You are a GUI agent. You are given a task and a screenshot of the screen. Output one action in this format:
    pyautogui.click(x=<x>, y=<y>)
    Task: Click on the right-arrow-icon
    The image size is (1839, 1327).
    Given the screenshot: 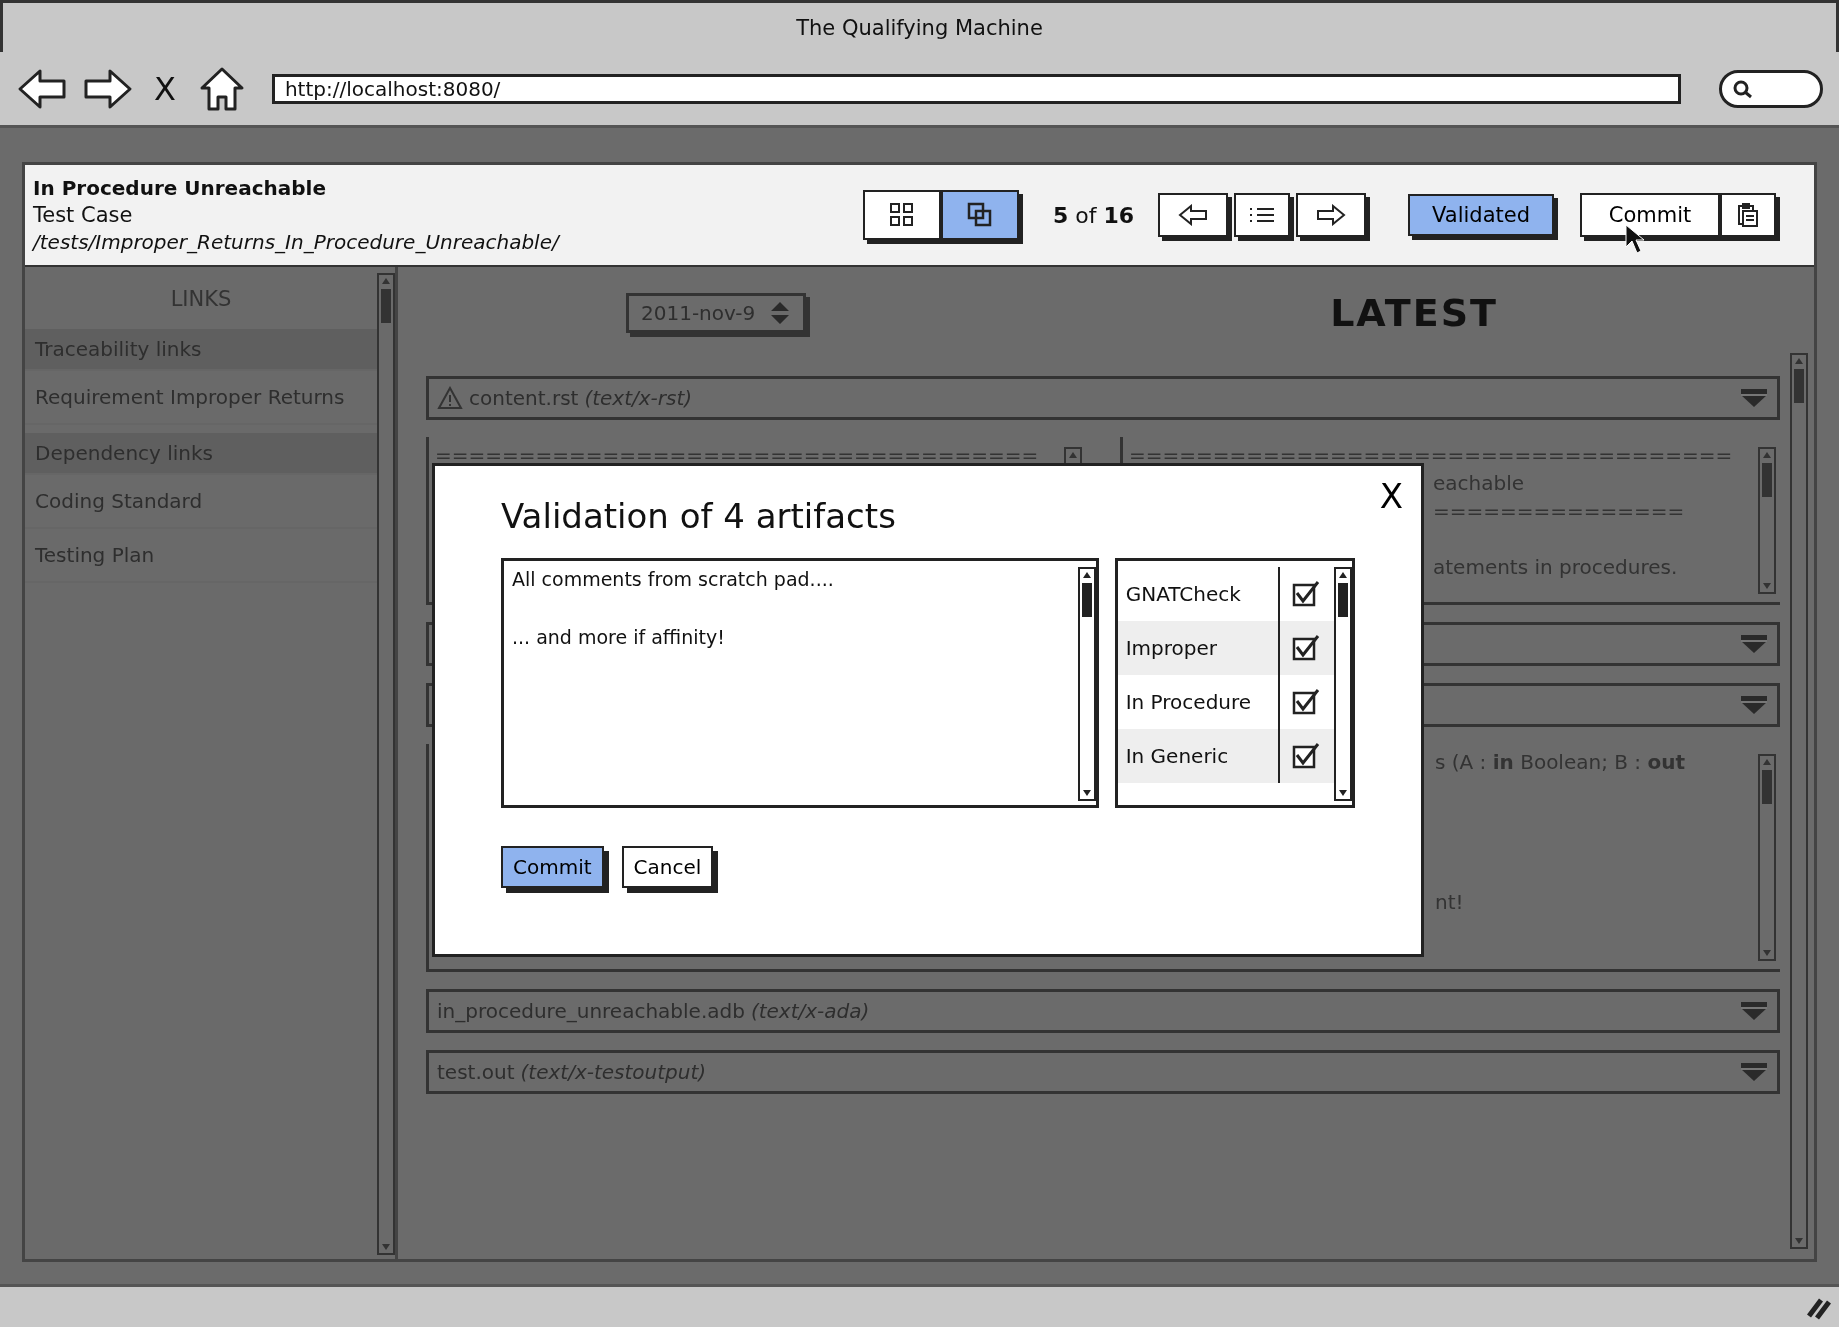 What is the action you would take?
    pyautogui.click(x=1331, y=215)
    